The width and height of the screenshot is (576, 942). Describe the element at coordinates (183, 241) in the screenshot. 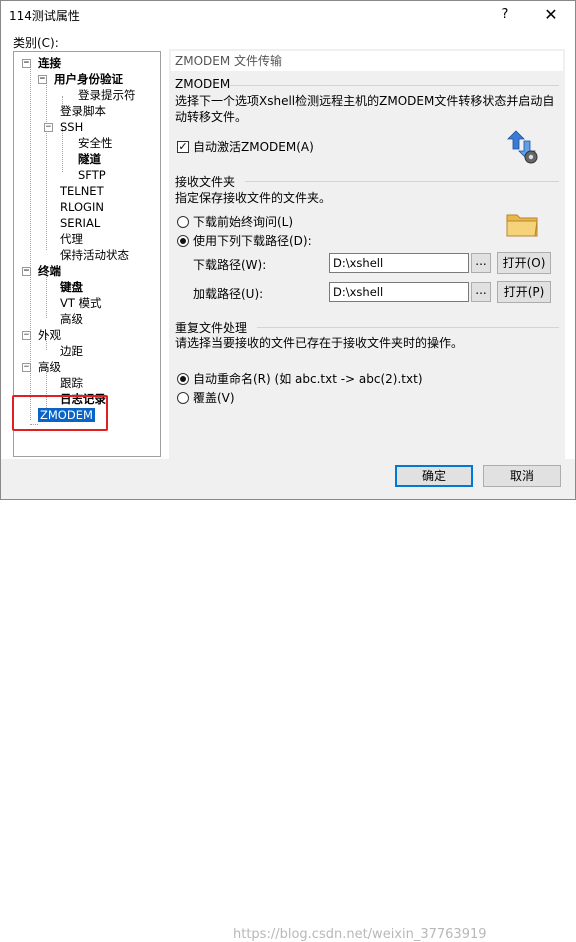

I see `use-path-radio` at that location.